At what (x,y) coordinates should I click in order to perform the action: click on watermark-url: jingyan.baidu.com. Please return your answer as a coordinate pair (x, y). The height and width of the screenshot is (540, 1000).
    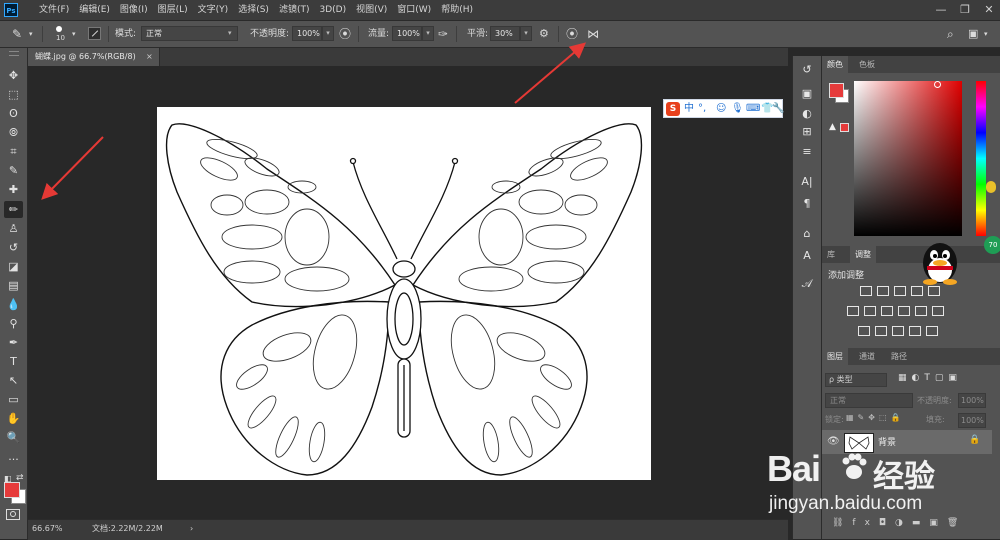
    Looking at the image, I should click on (846, 503).